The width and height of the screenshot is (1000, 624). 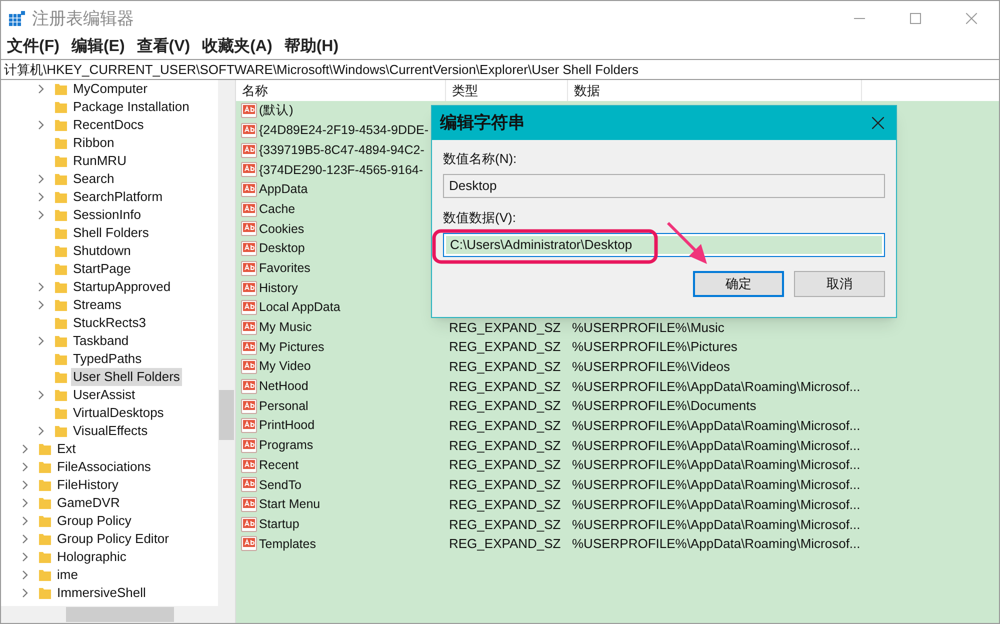 What do you see at coordinates (66, 449) in the screenshot?
I see `tree-item: Ext` at bounding box center [66, 449].